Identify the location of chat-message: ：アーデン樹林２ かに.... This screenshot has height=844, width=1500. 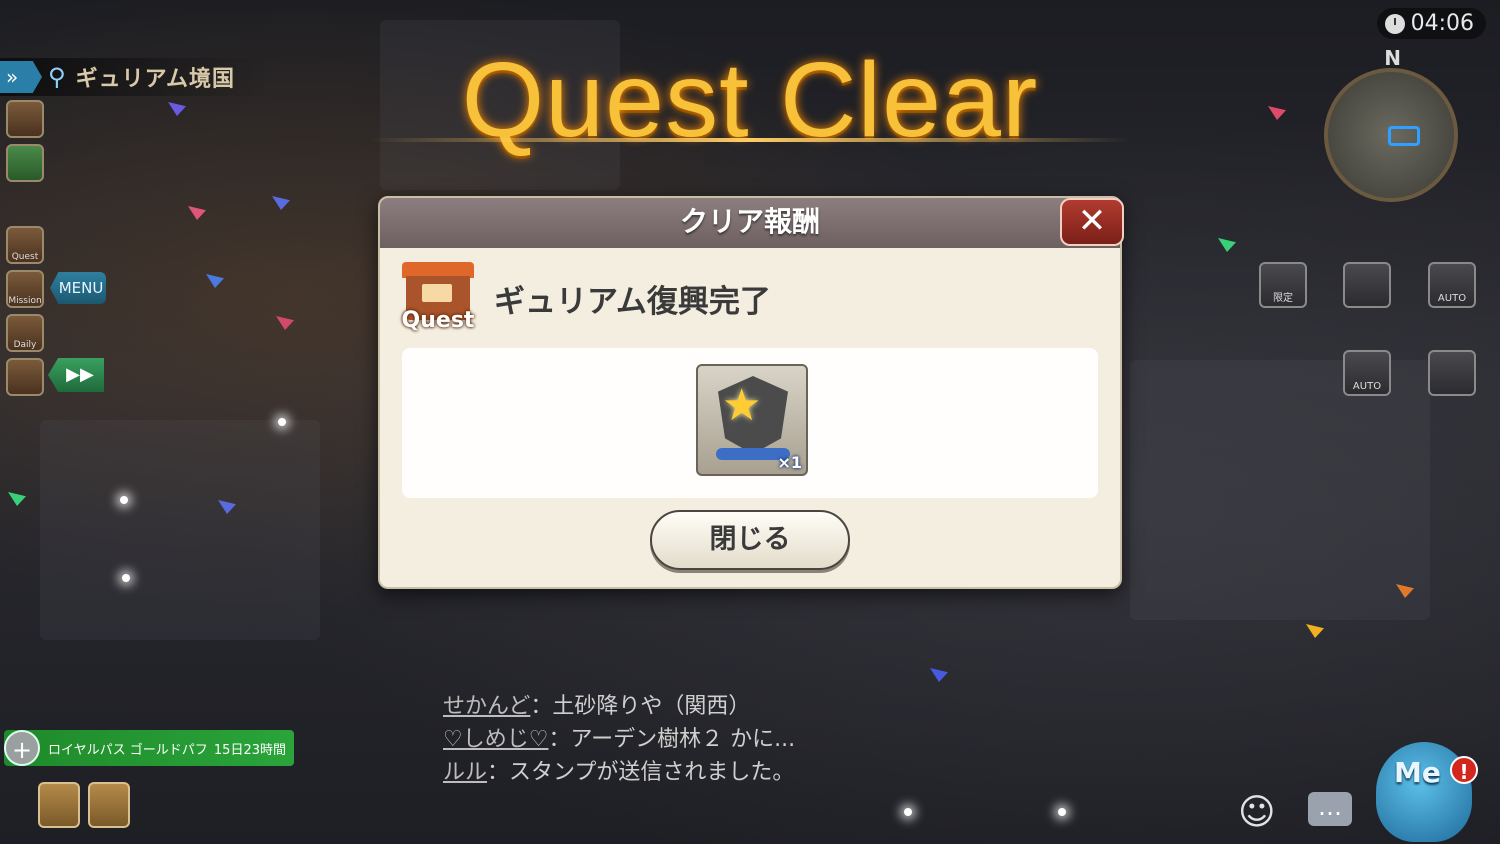
(672, 739).